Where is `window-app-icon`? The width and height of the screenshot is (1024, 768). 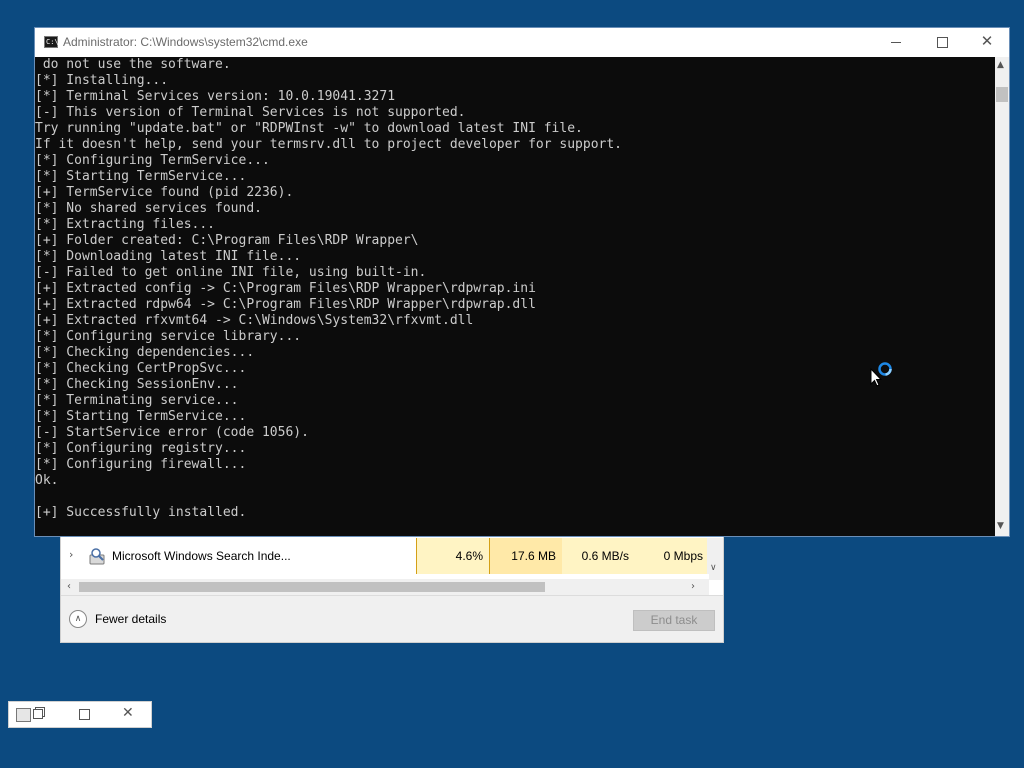
window-app-icon is located at coordinates (23, 715).